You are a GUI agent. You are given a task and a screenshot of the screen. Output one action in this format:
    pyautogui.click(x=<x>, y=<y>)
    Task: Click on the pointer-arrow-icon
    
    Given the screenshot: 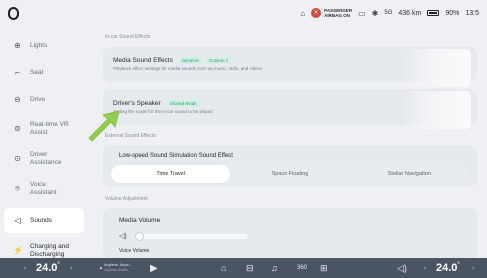 What is the action you would take?
    pyautogui.click(x=104, y=126)
    